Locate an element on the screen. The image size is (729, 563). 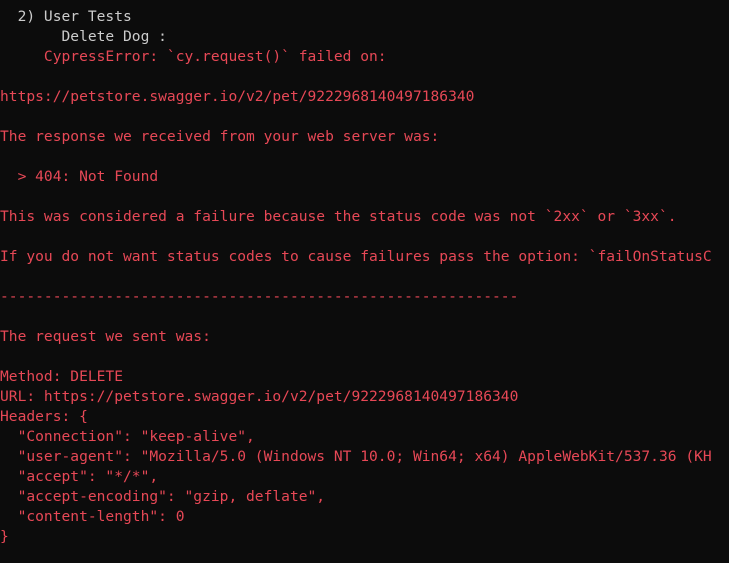
error-title: CypressError: `cy.request()` failed on: is located at coordinates (193, 56).